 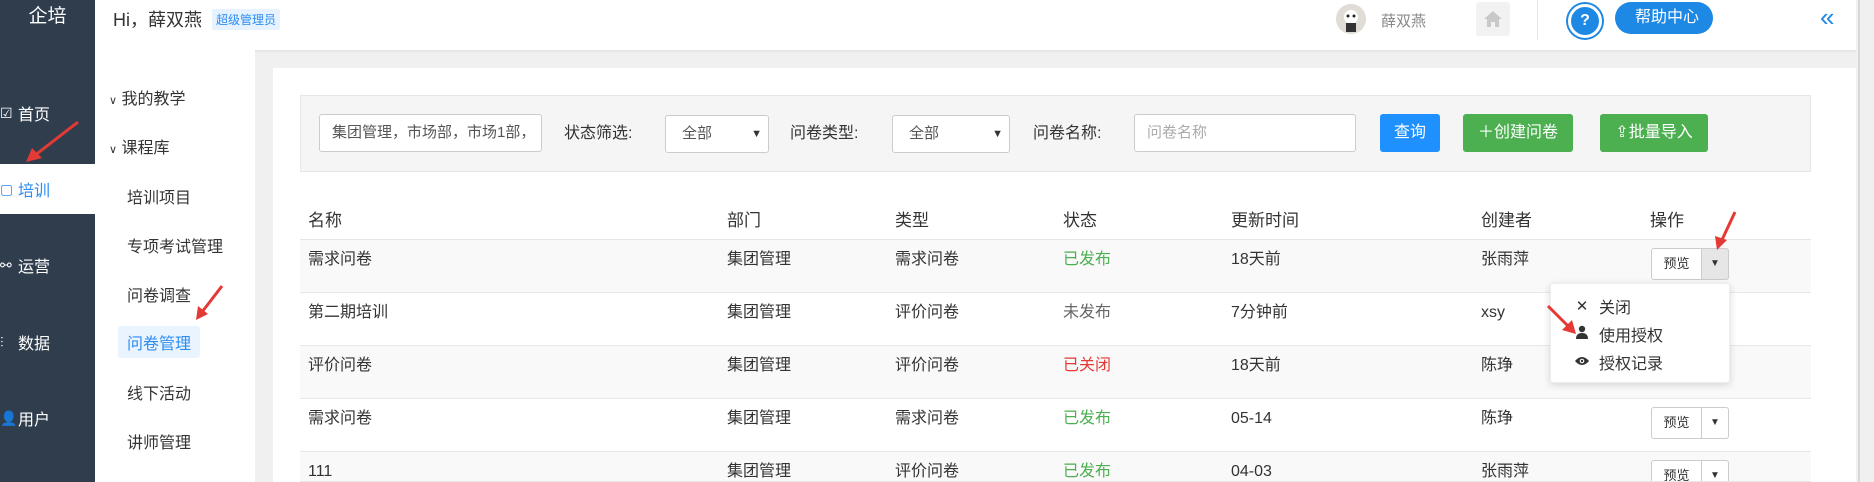 I want to click on col-header-actions: 操作, so click(x=1667, y=220).